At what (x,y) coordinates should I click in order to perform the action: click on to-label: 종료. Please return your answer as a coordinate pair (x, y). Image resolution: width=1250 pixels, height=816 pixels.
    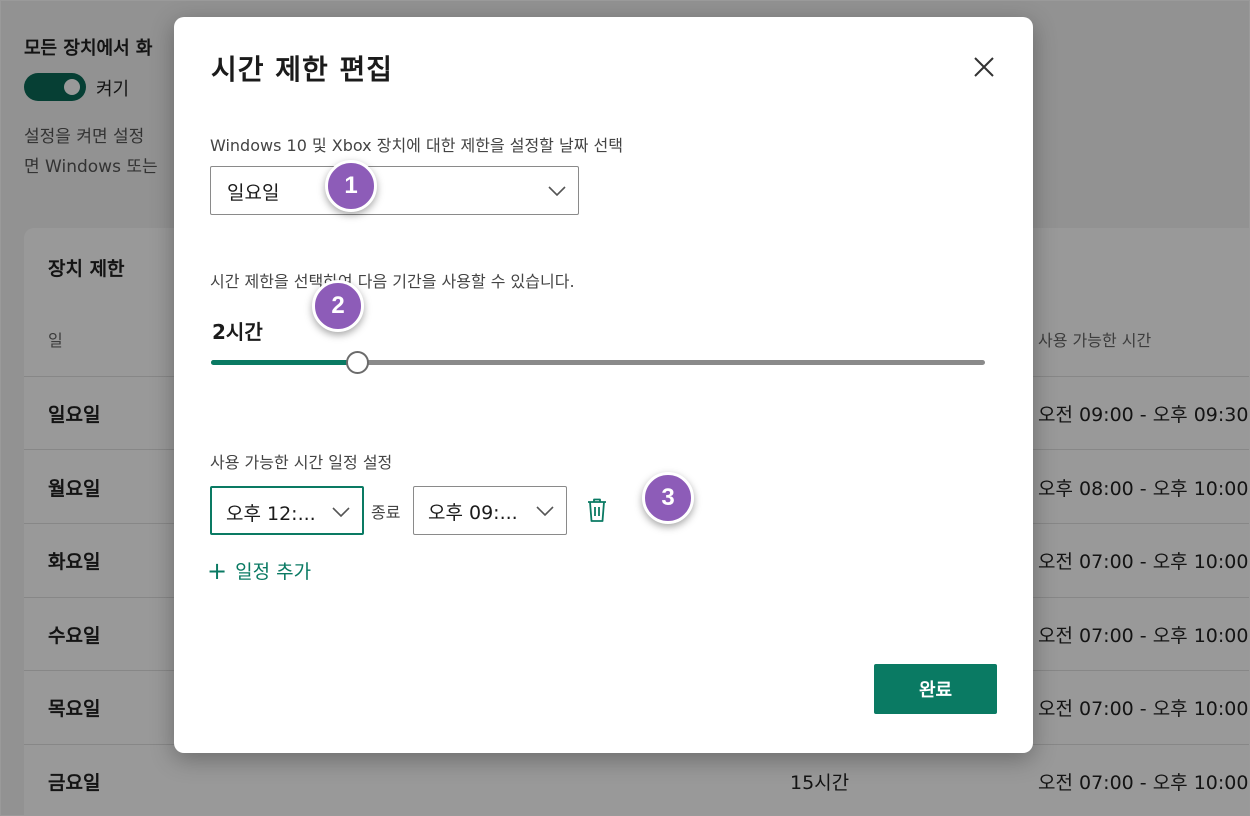
    Looking at the image, I should click on (386, 512).